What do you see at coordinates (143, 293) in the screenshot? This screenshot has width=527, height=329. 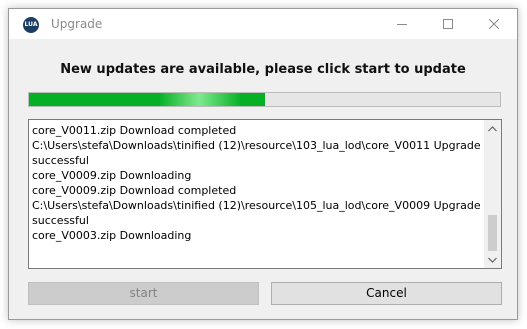 I see `start-button: start` at bounding box center [143, 293].